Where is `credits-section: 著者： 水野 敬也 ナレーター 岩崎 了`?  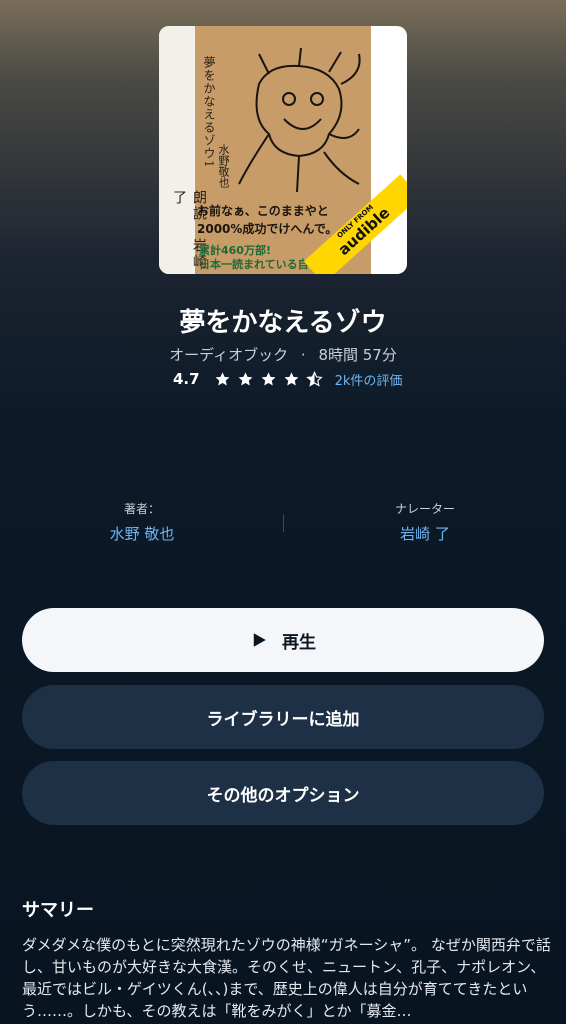
credits-section: 著者： 水野 敬也 ナレーター 岩崎 了 is located at coordinates (283, 523).